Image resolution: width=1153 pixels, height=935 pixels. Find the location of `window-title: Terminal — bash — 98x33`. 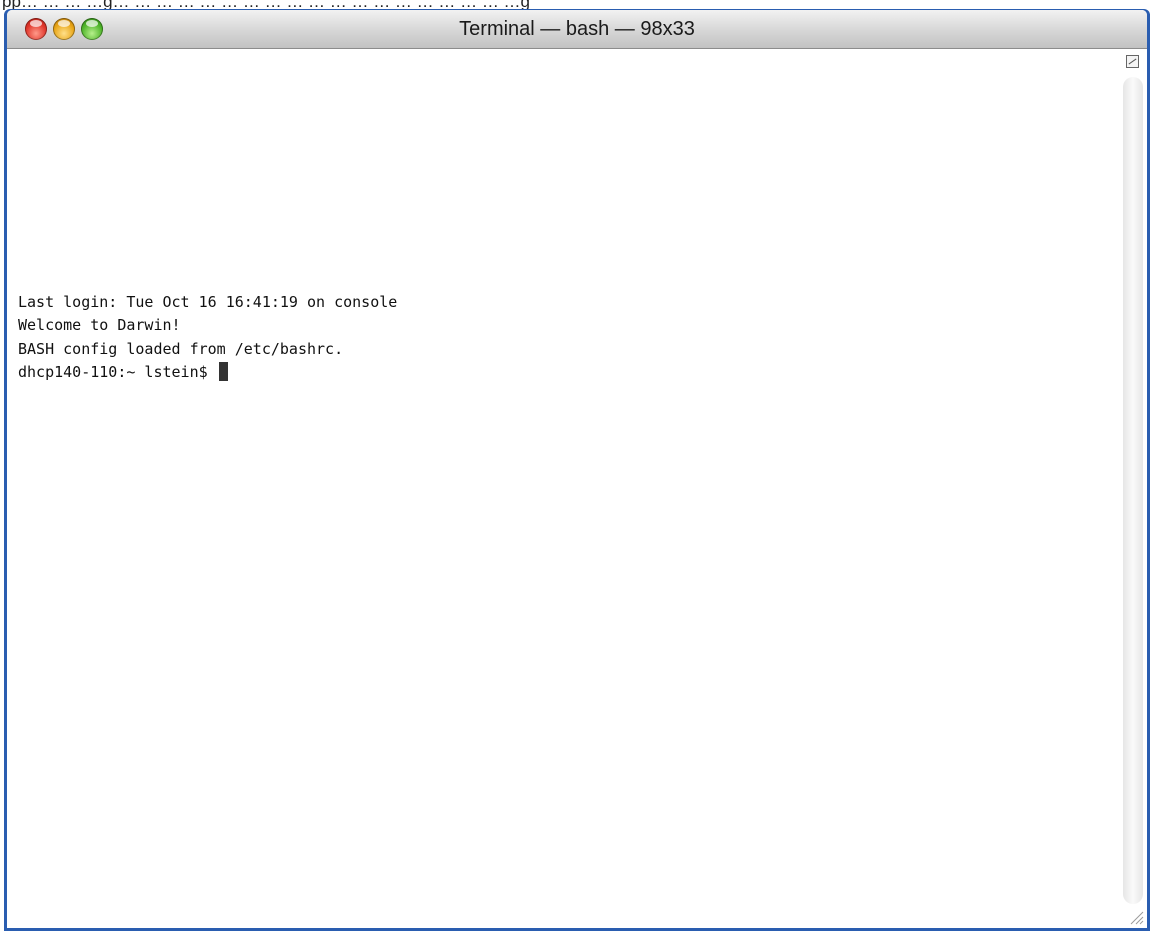

window-title: Terminal — bash — 98x33 is located at coordinates (577, 29).